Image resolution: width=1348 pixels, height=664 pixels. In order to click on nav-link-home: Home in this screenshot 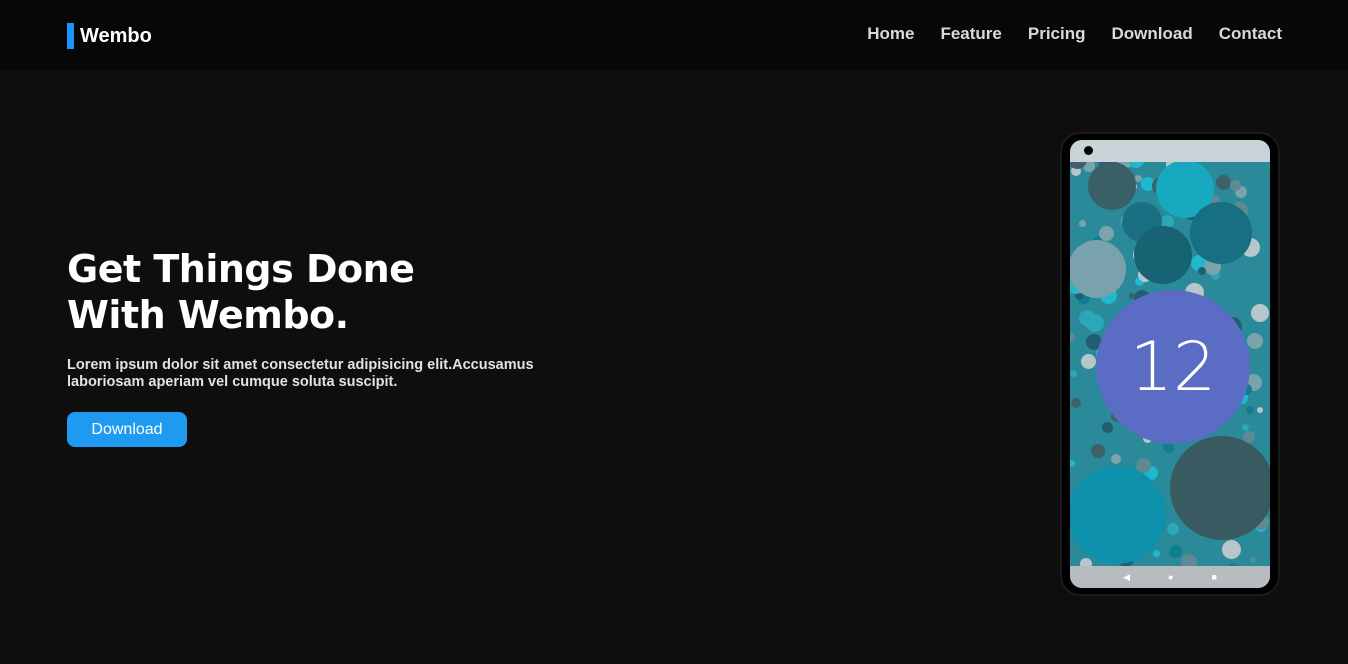, I will do `click(890, 34)`.